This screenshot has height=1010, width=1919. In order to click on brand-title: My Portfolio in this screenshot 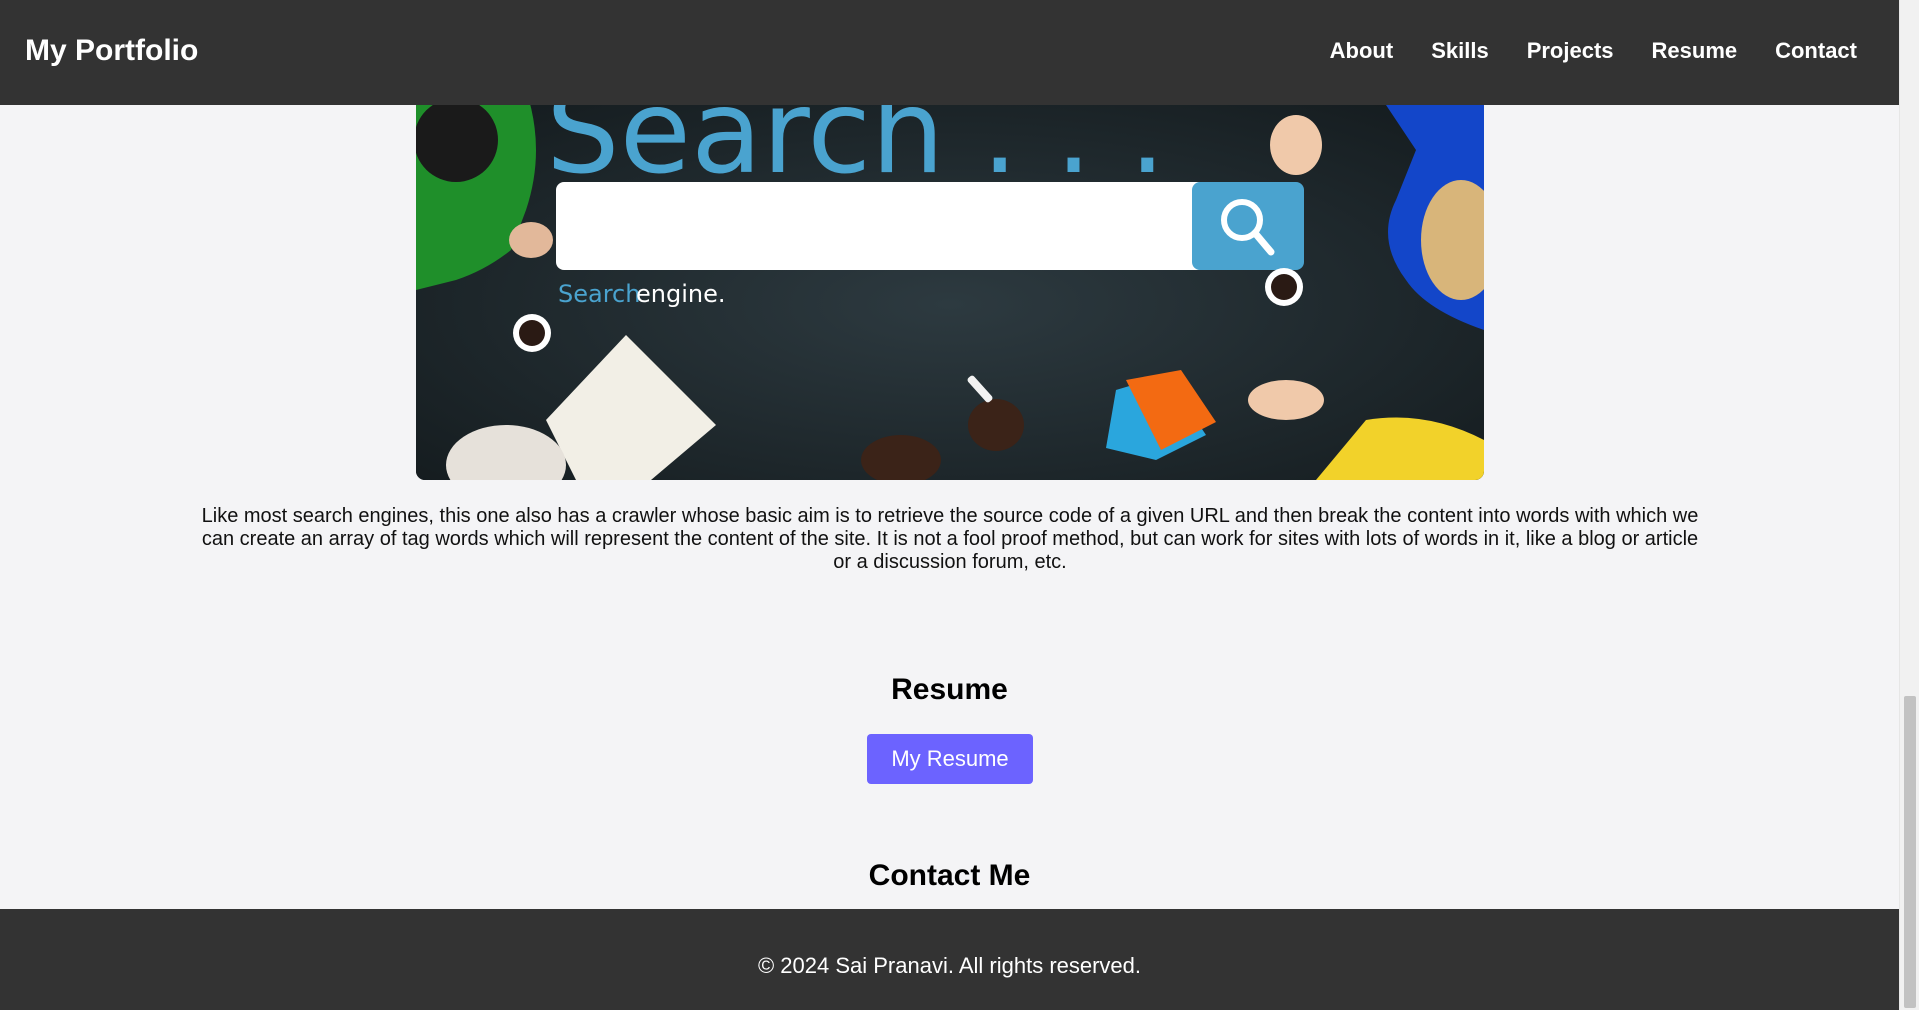, I will do `click(111, 51)`.